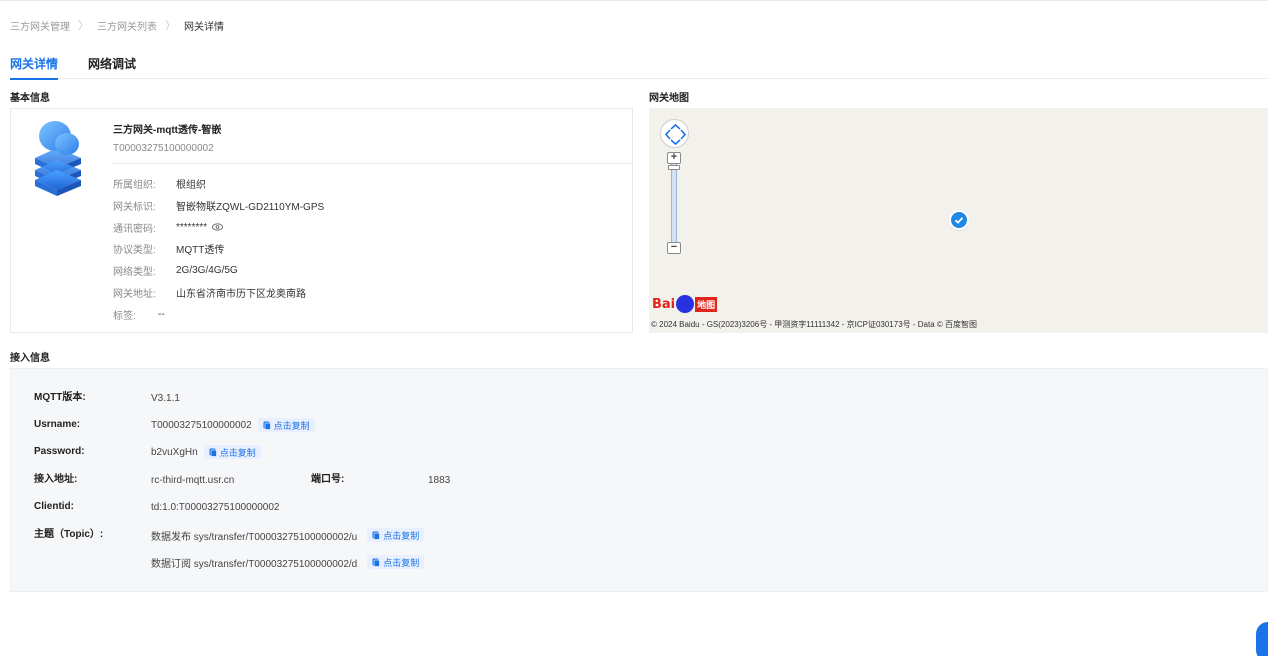  Describe the element at coordinates (174, 452) in the screenshot. I see `password-value: b2vuXgHn` at that location.